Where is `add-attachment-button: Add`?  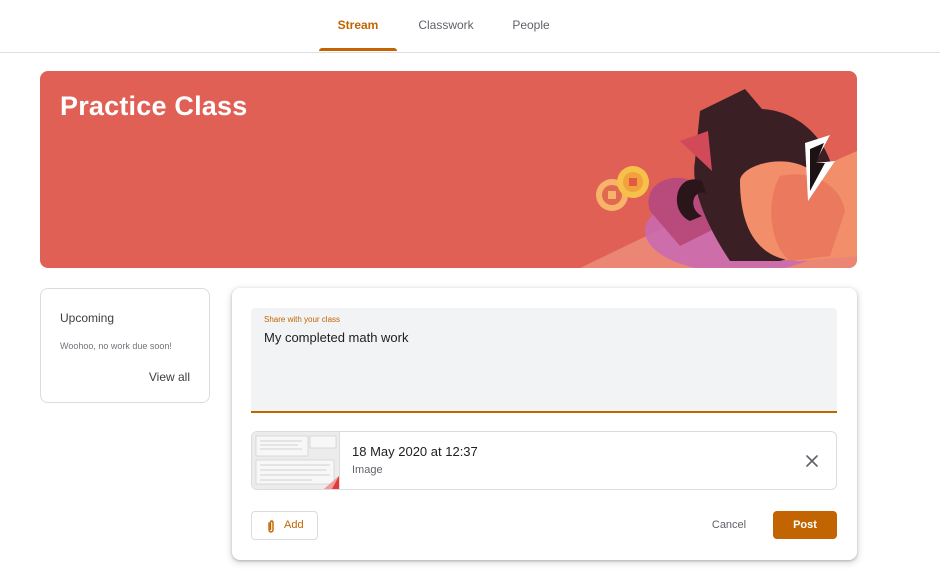 add-attachment-button: Add is located at coordinates (284, 525).